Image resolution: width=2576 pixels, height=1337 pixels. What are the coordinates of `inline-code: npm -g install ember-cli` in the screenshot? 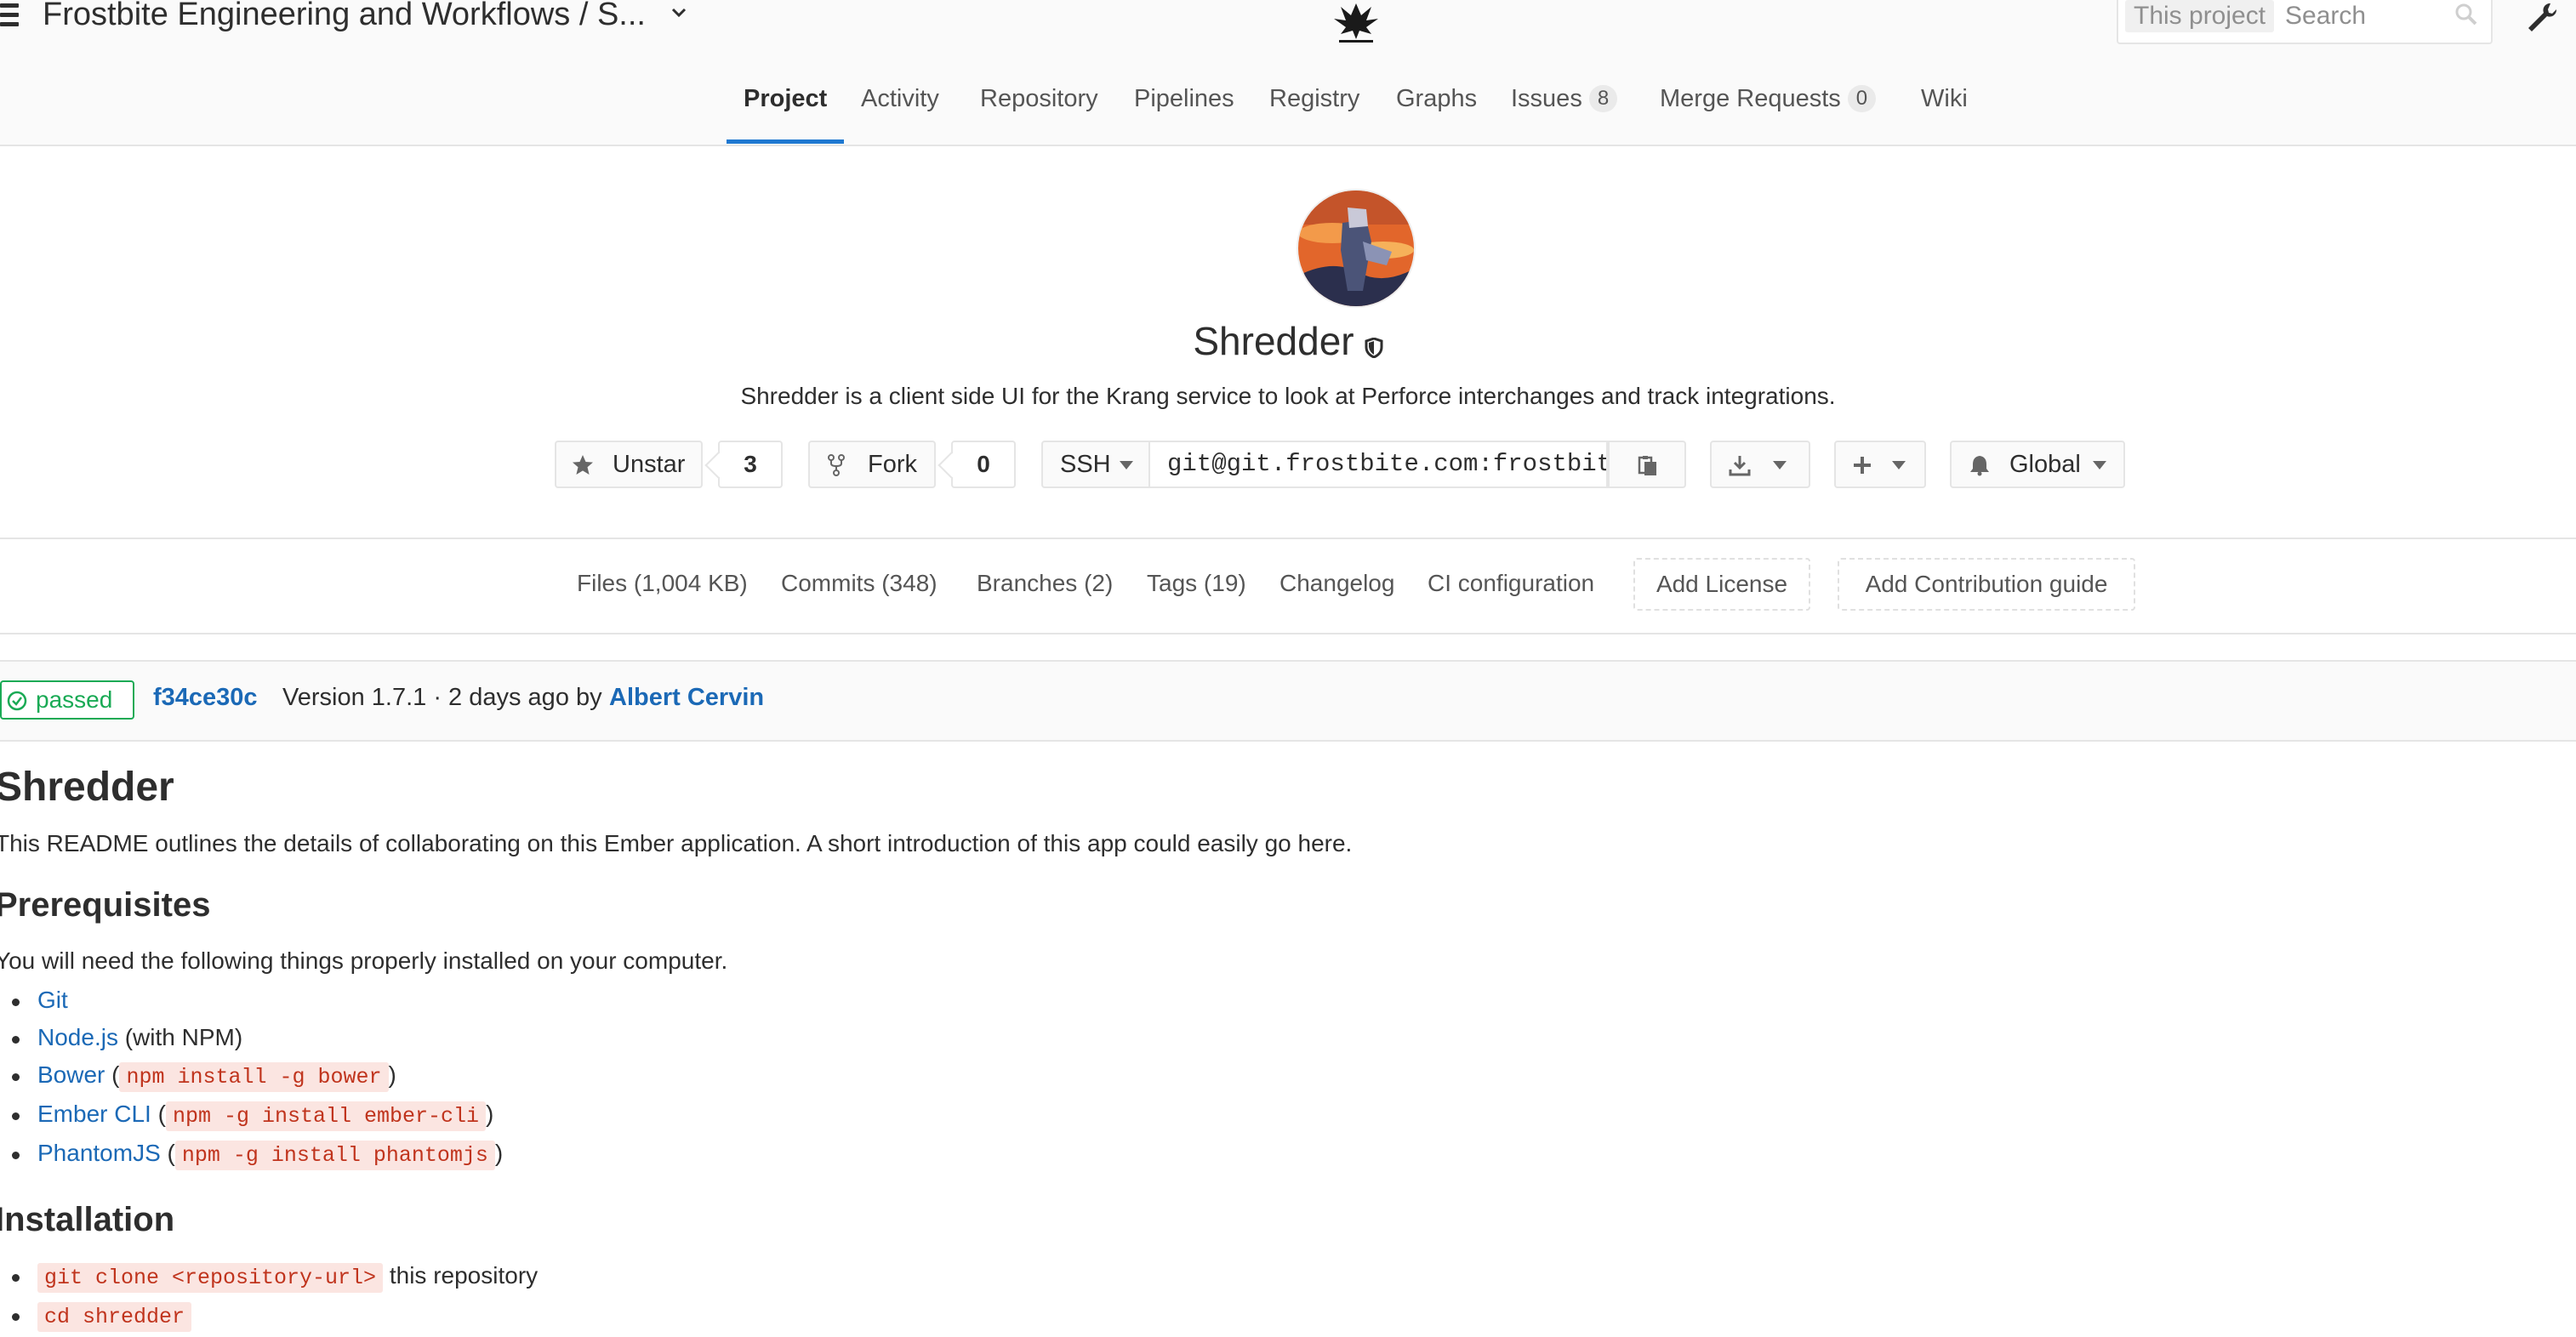 It's located at (325, 1116).